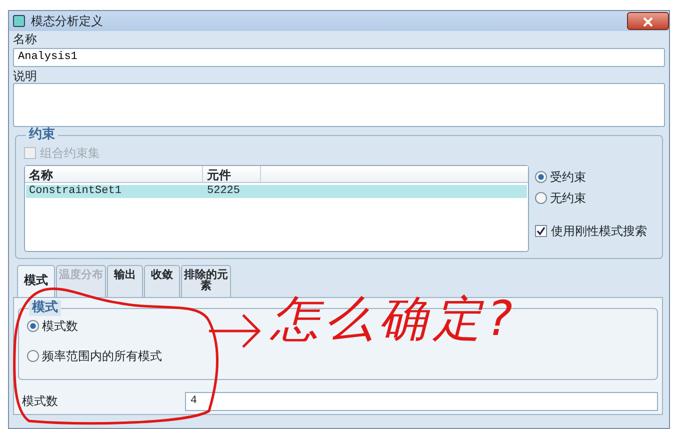 Image resolution: width=684 pixels, height=429 pixels. Describe the element at coordinates (234, 331) in the screenshot. I see `annotation-arrow` at that location.